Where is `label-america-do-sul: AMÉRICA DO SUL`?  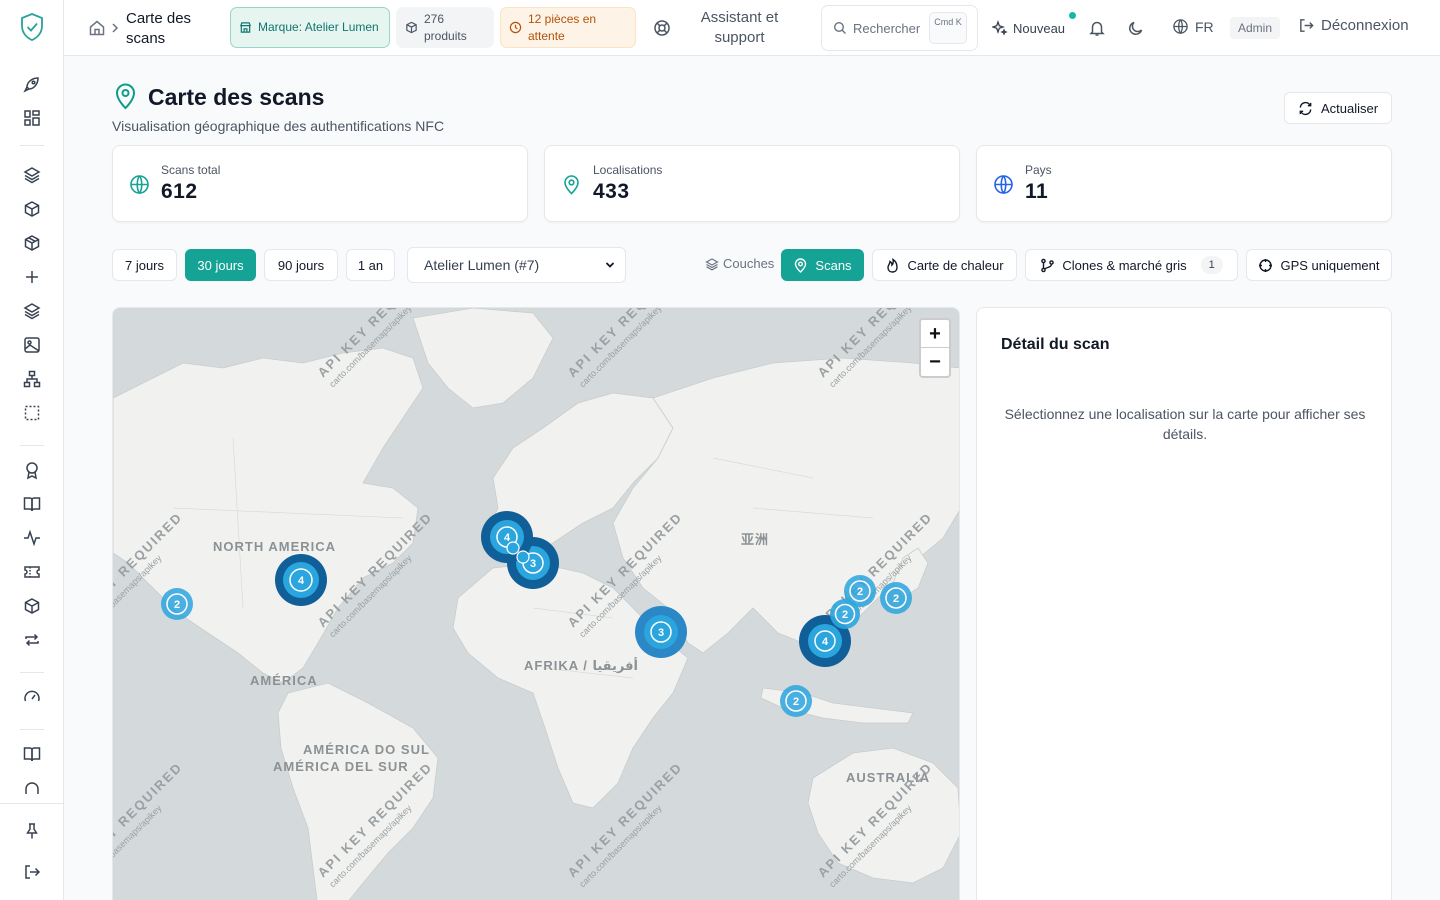 label-america-do-sul: AMÉRICA DO SUL is located at coordinates (366, 749).